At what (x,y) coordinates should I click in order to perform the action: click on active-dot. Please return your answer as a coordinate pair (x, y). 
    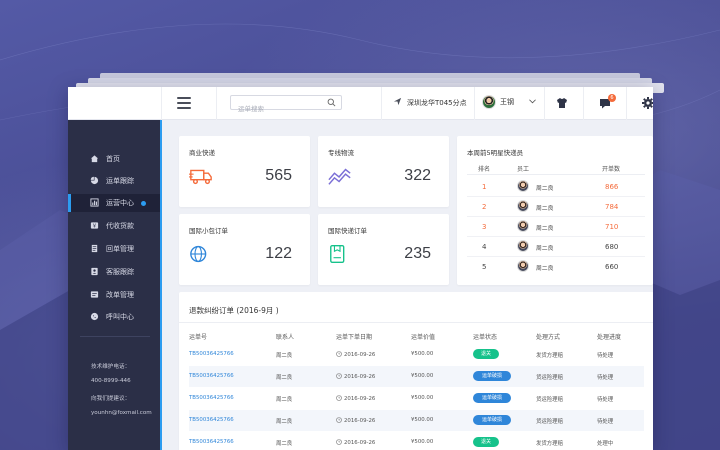
    Looking at the image, I should click on (143, 203).